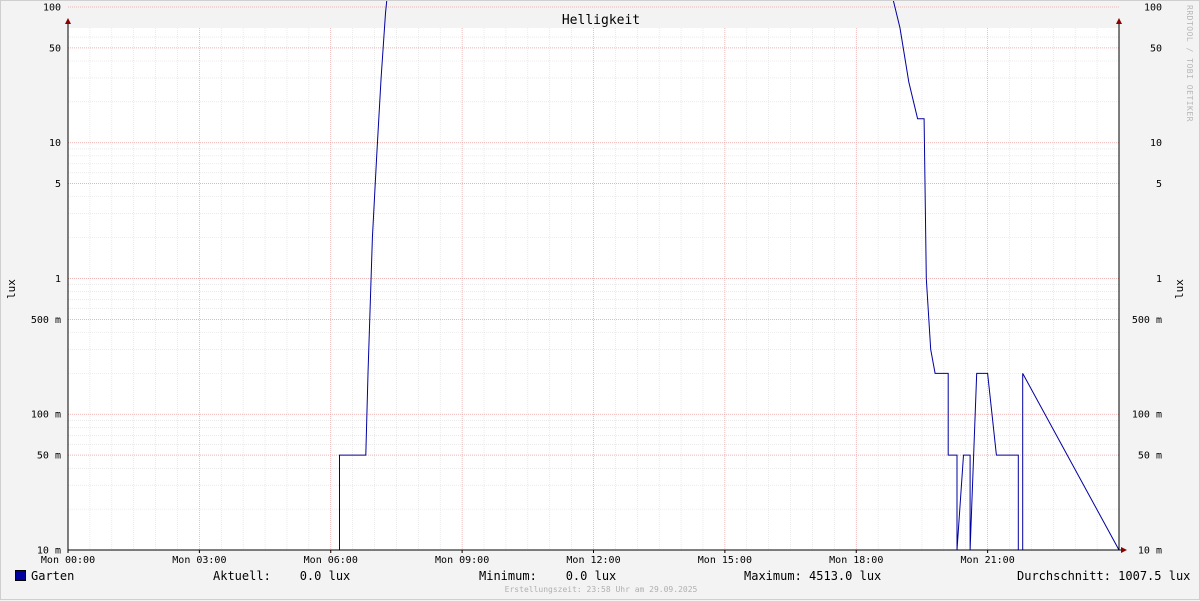 This screenshot has width=1200, height=601. I want to click on x-tick-label: Mon 12:00, so click(593, 560).